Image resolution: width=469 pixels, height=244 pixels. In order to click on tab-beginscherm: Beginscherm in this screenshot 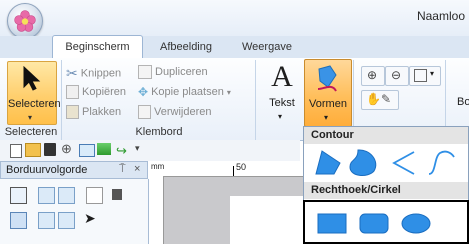, I will do `click(97, 47)`.